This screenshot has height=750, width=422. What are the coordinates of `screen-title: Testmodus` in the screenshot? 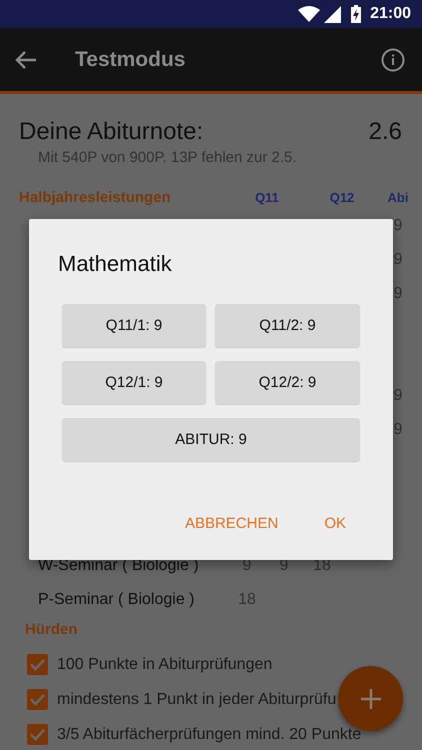 It's located at (130, 60).